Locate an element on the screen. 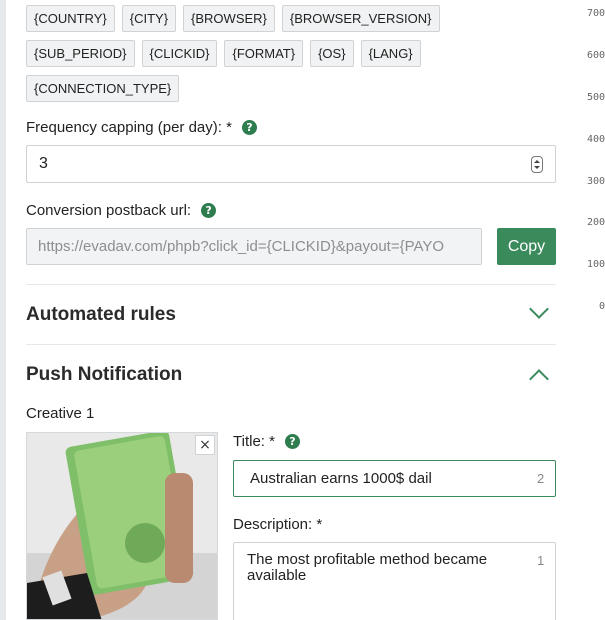 The height and width of the screenshot is (620, 605). macro-tag: {BROWSER_VERSION} is located at coordinates (360, 18).